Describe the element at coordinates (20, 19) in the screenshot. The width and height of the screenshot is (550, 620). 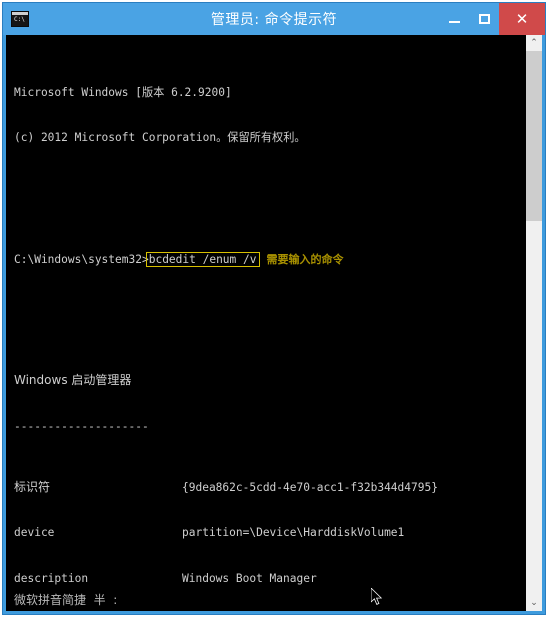
I see `console-icon` at that location.